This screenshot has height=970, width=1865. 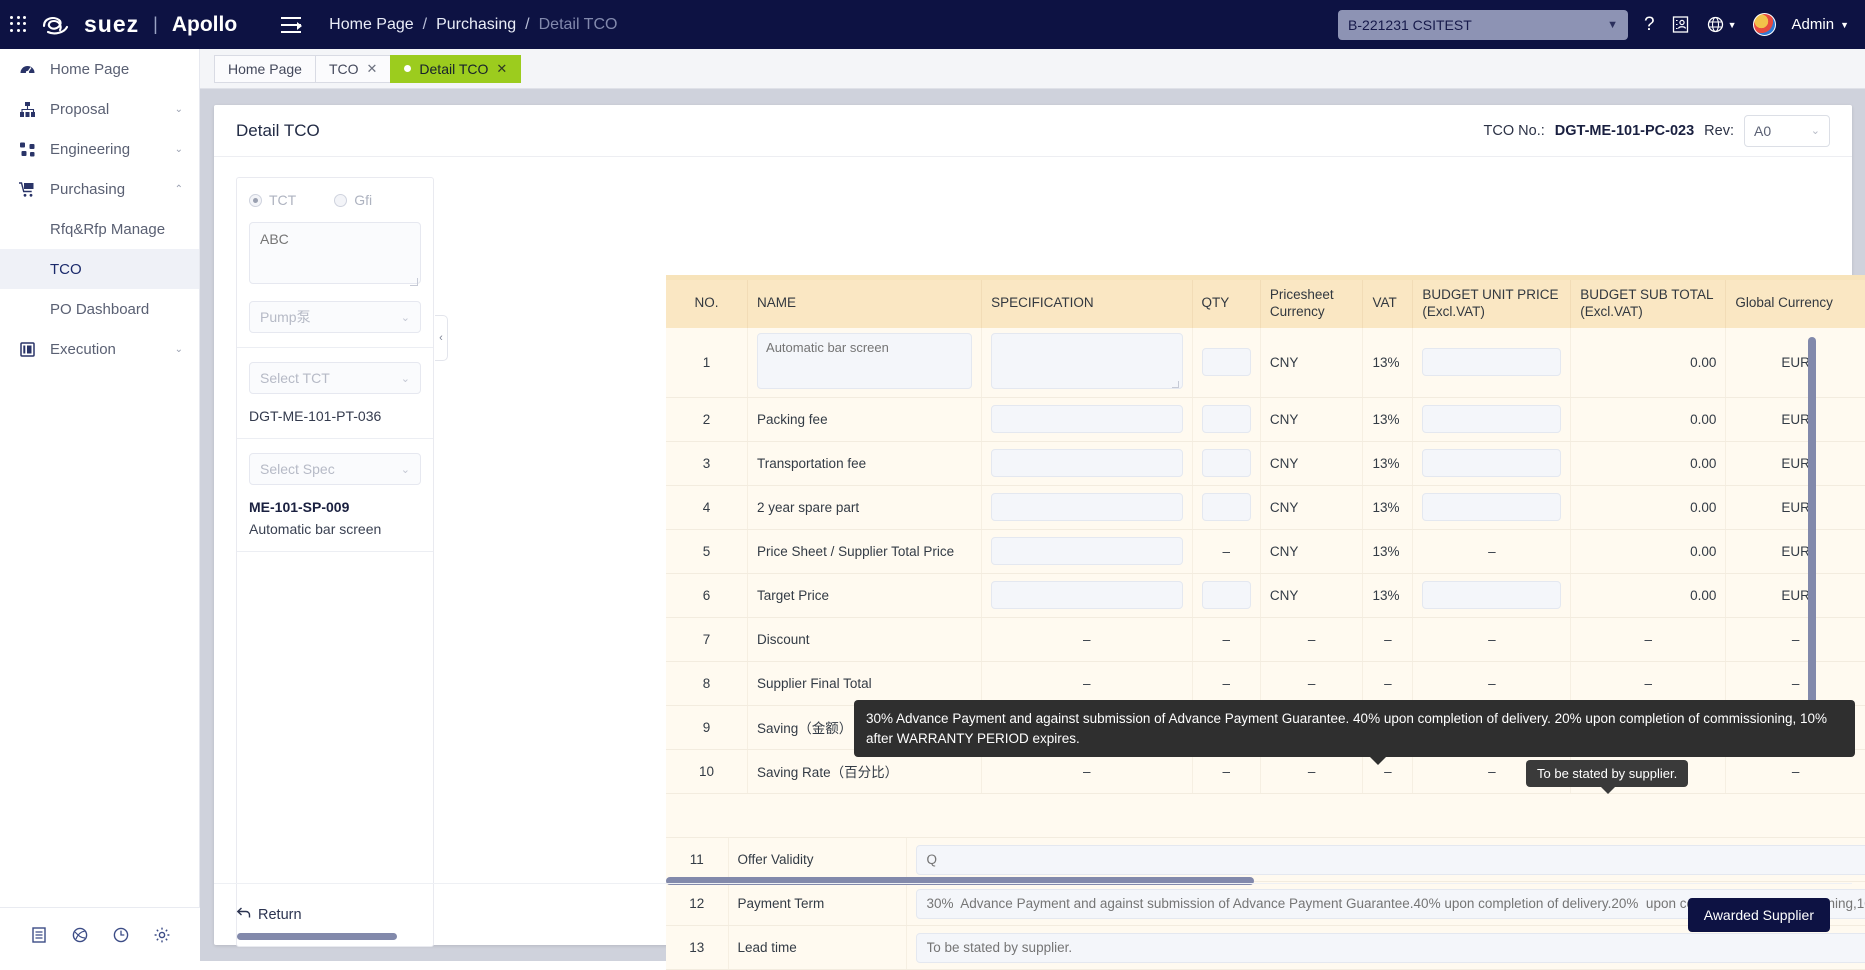 I want to click on spec-textarea-wrap, so click(x=1086, y=362).